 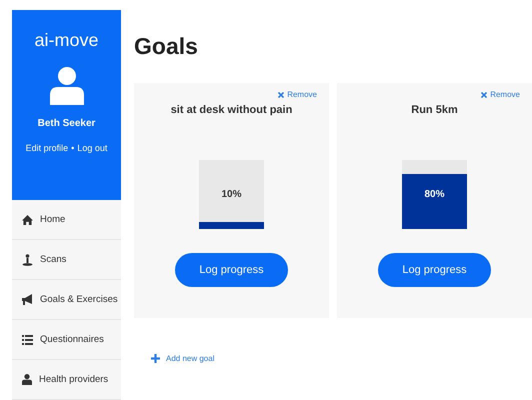 What do you see at coordinates (27, 219) in the screenshot?
I see `home-icon` at bounding box center [27, 219].